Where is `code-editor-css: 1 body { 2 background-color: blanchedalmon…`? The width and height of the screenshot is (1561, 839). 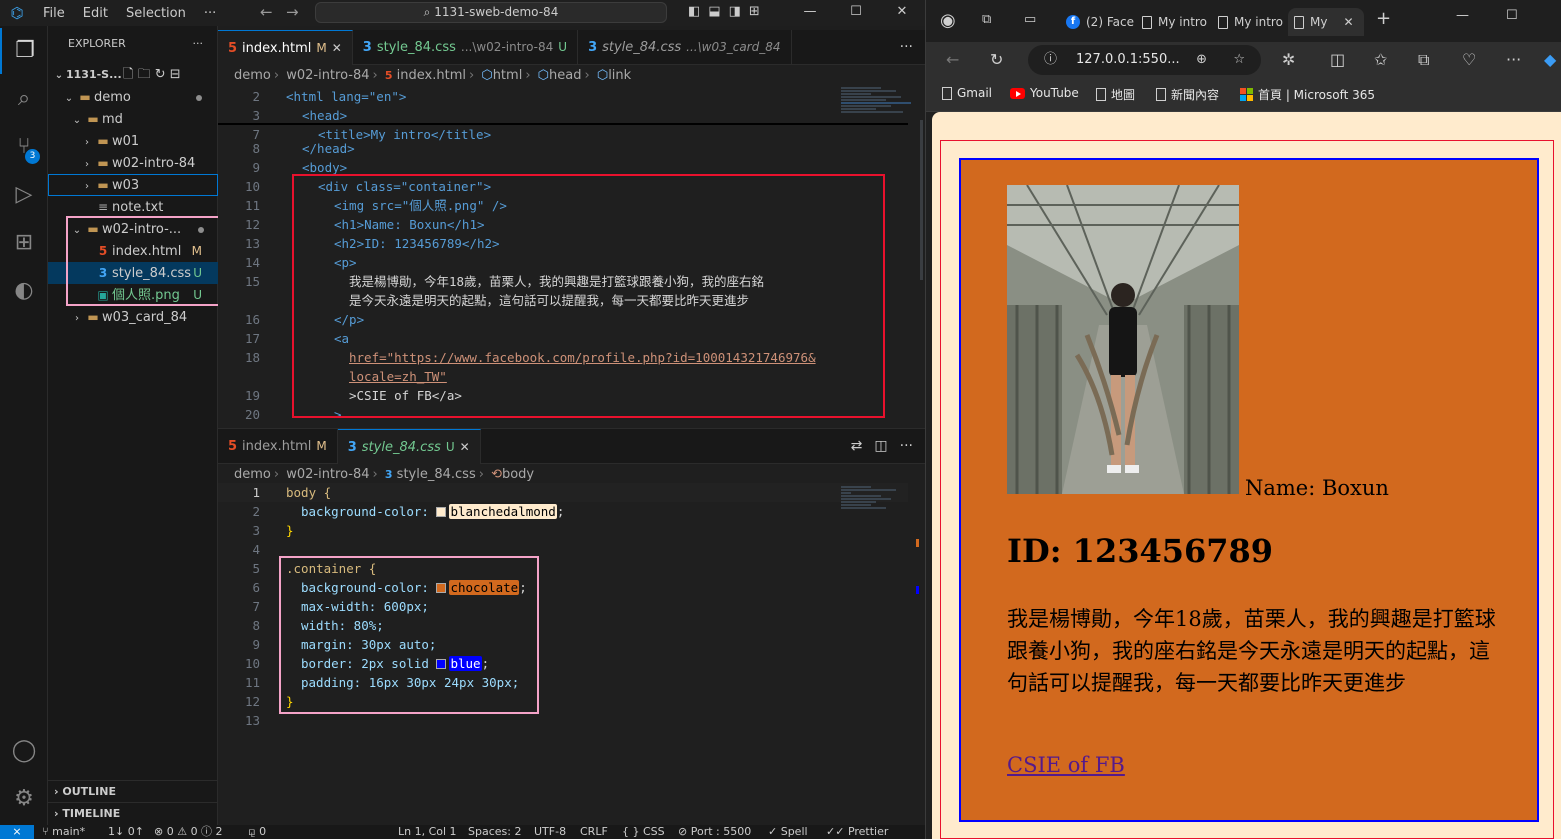 code-editor-css: 1 body { 2 background-color: blanchedalmon… is located at coordinates (563, 608).